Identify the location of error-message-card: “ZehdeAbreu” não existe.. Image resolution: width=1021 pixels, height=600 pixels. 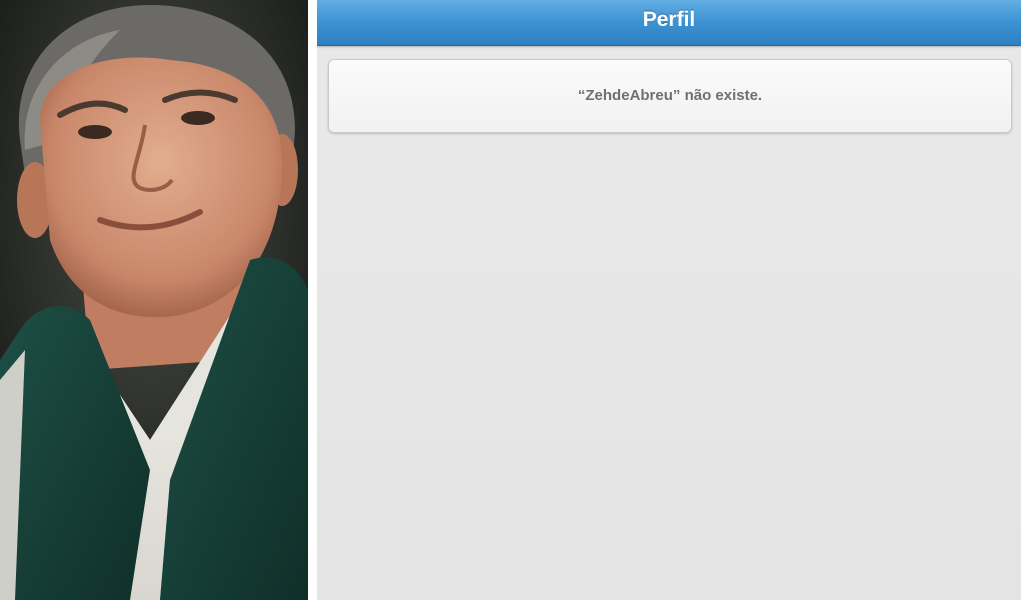
(670, 96).